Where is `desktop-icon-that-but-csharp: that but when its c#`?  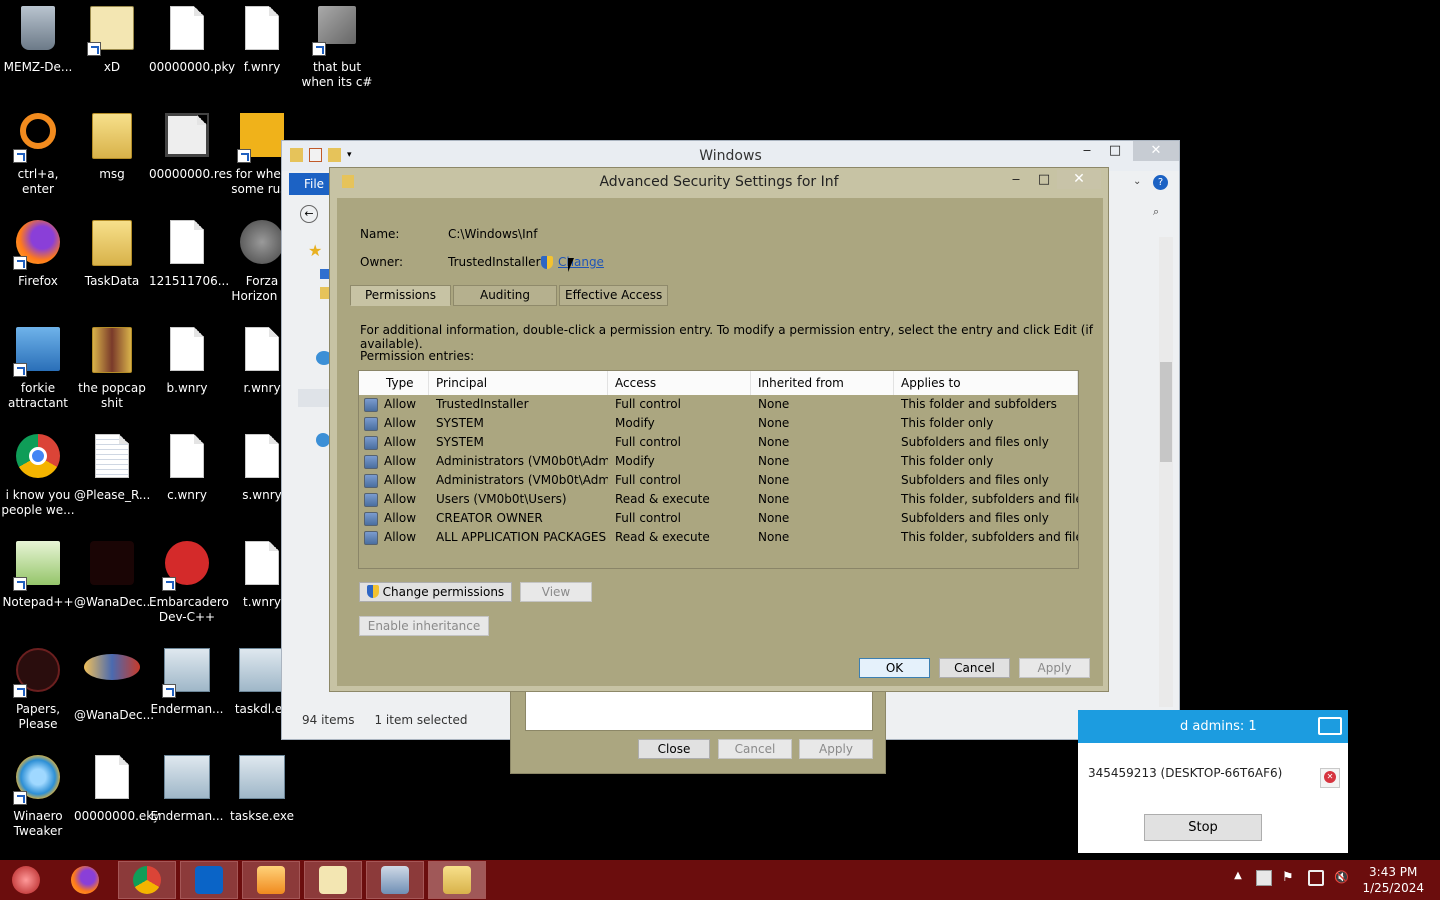
desktop-icon-that-but-csharp: that but when its c# is located at coordinates (337, 50).